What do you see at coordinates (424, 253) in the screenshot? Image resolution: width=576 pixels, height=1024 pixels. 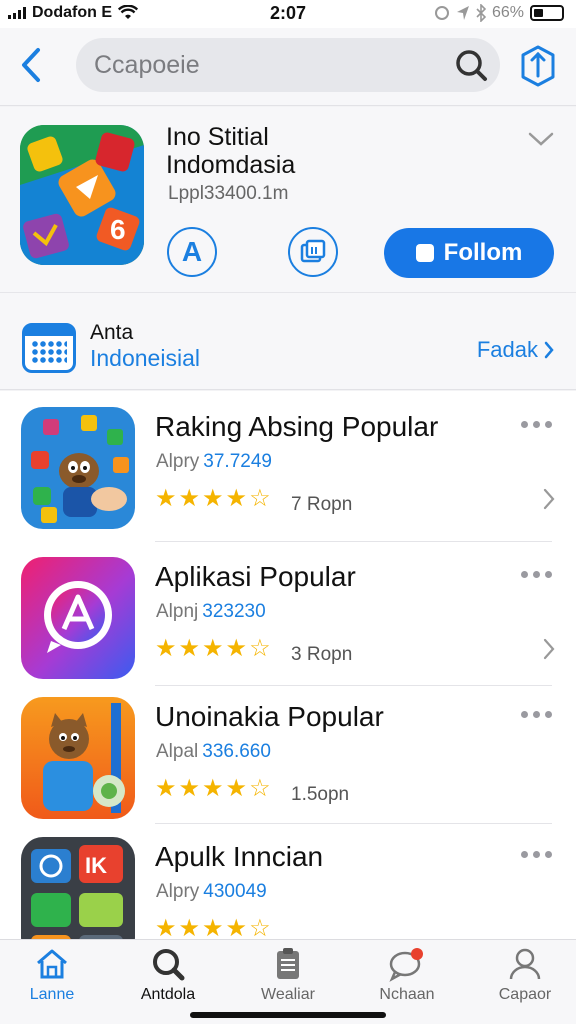 I see `follow-icon` at bounding box center [424, 253].